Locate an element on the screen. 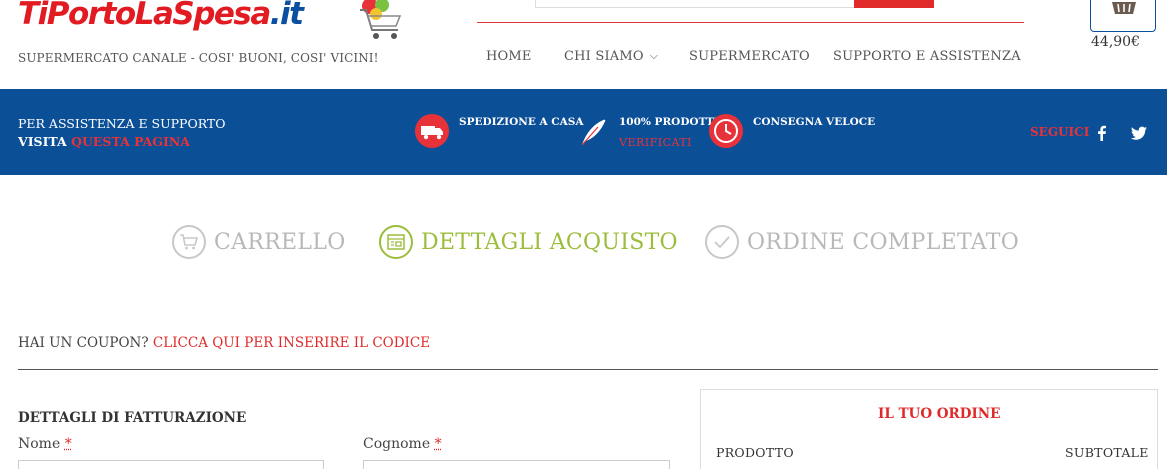 Image resolution: width=1167 pixels, height=469 pixels. feature-label: CONSEGNA VELOCE is located at coordinates (814, 122).